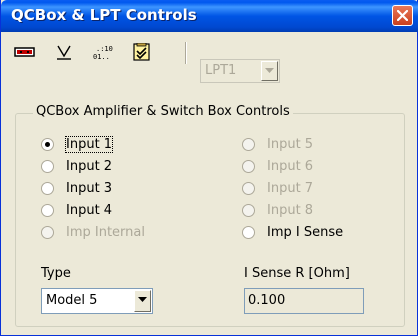 This screenshot has height=336, width=418. I want to click on binary-icon: .:10 01.., so click(103, 53).